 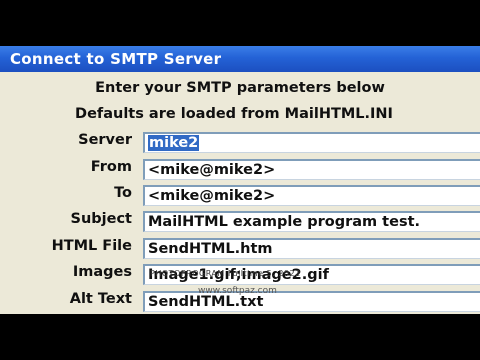 I want to click on alt-text-input: SendHTML.txt, so click(x=311, y=301).